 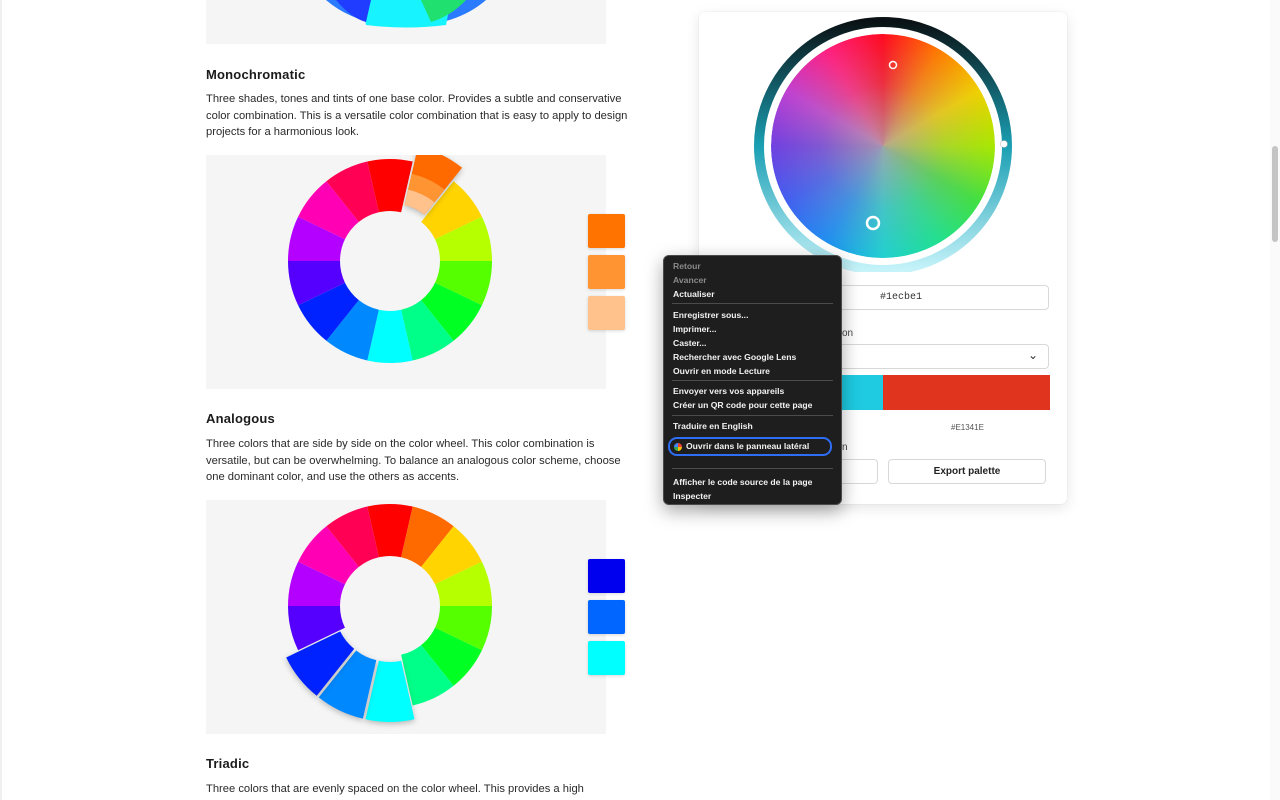 I want to click on window-edge, so click(x=1, y=400).